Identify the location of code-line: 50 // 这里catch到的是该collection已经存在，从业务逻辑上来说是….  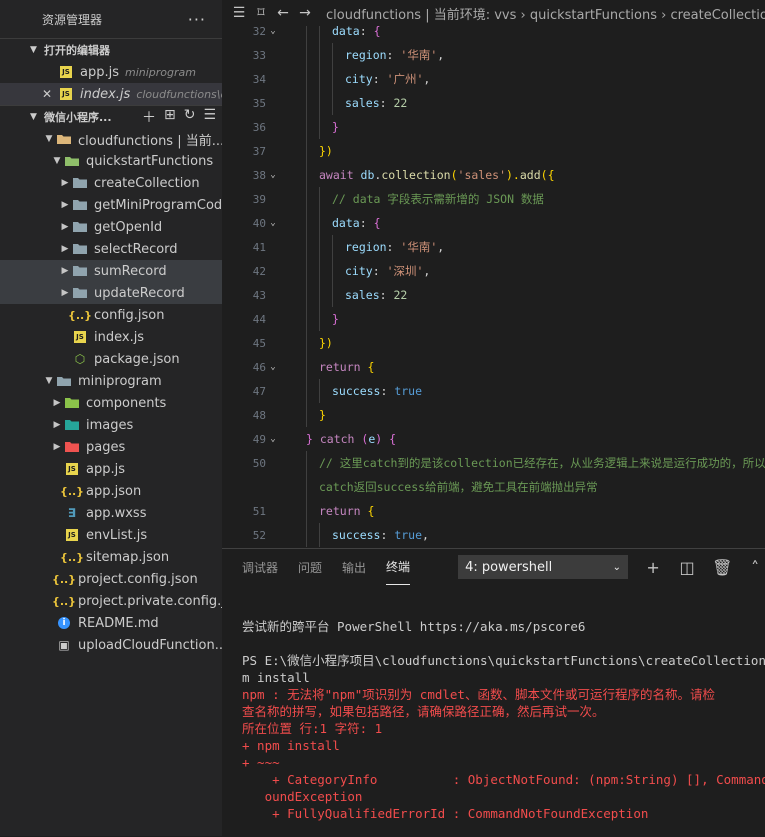
(493, 463).